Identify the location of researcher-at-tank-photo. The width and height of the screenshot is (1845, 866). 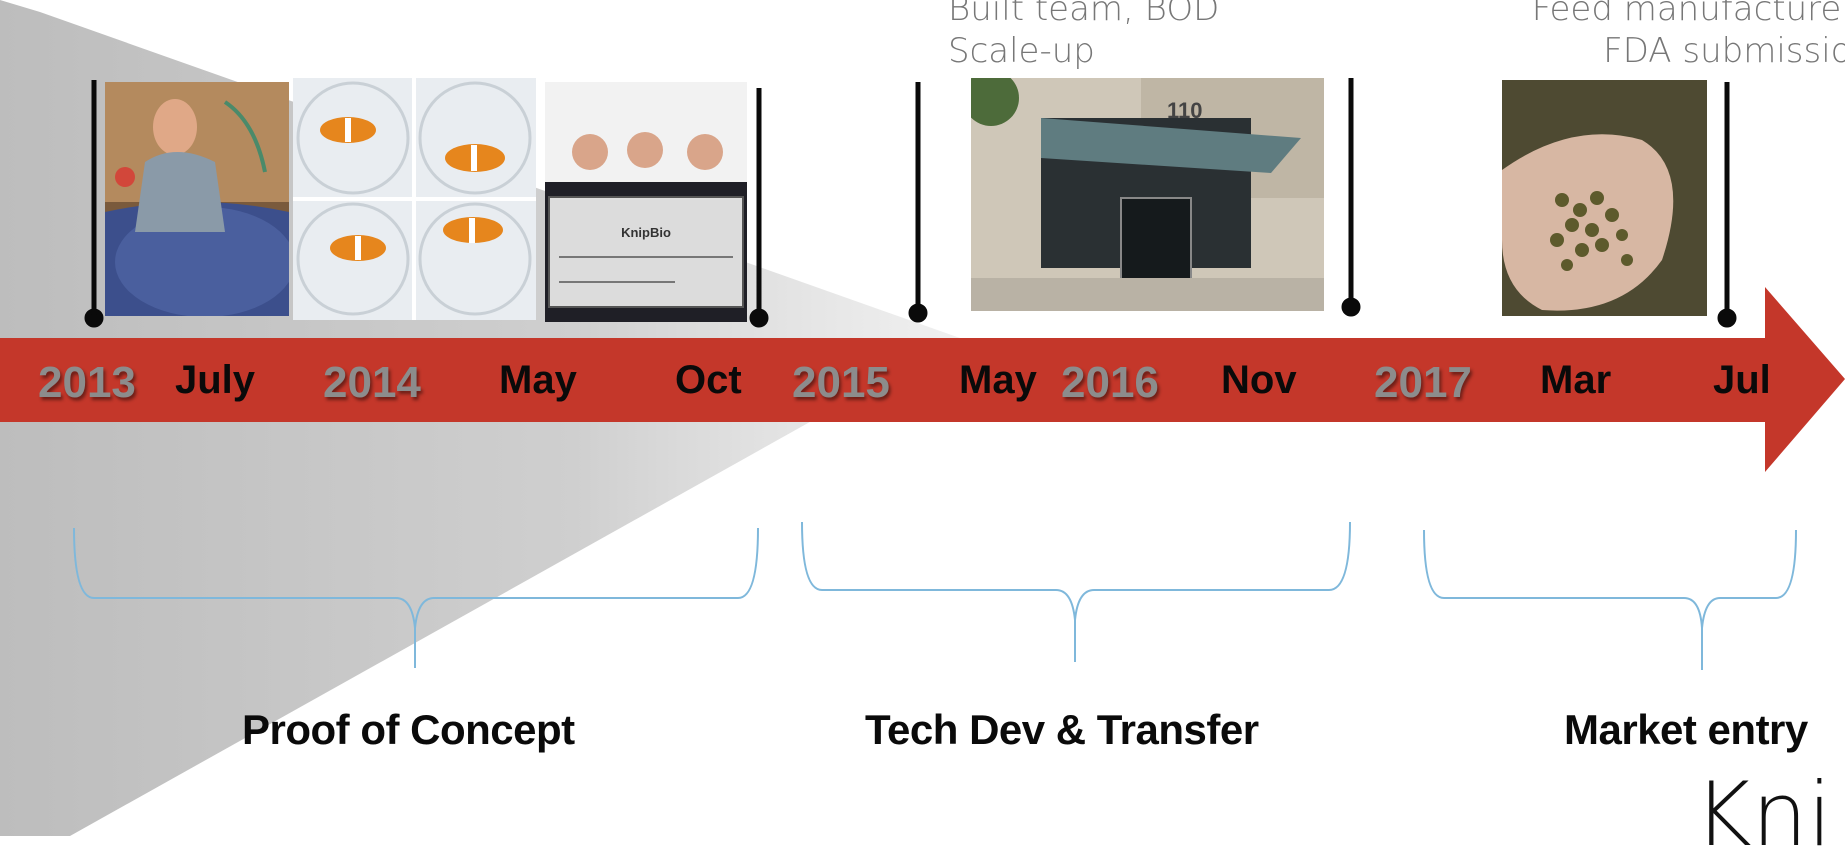
(197, 199).